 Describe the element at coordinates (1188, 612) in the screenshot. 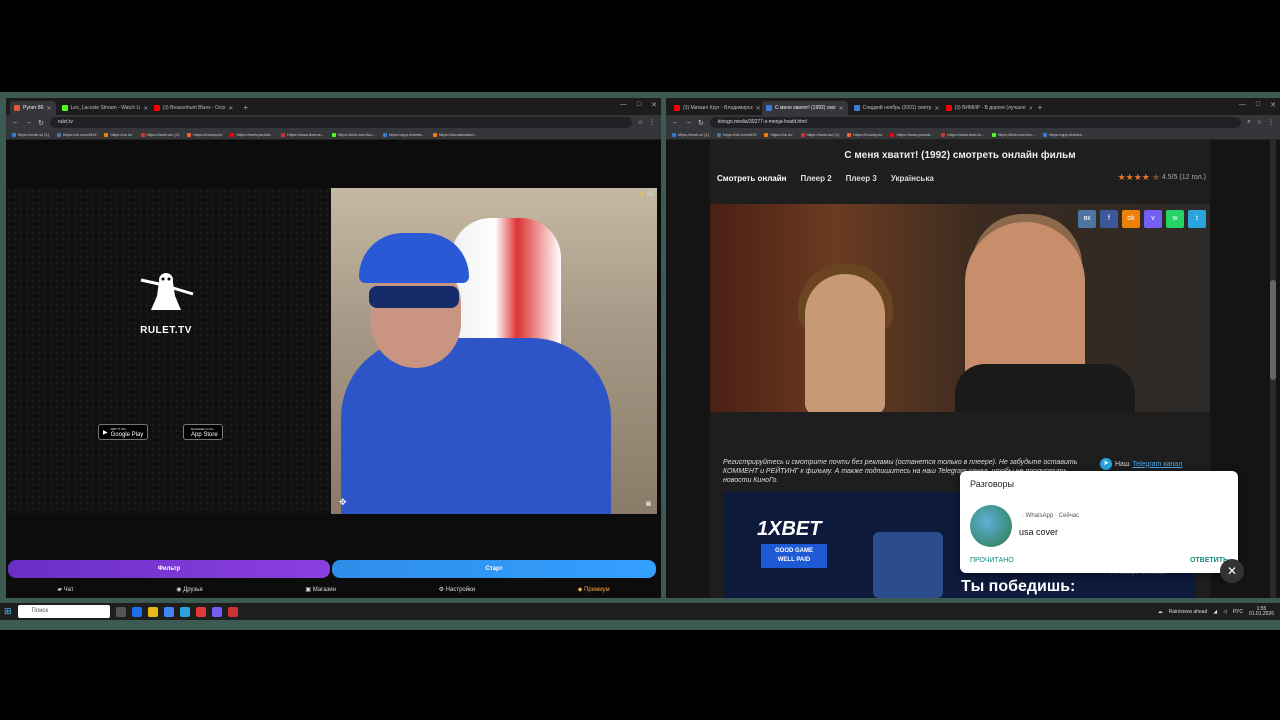

I see `weather-text: Rain/snow ahead` at that location.